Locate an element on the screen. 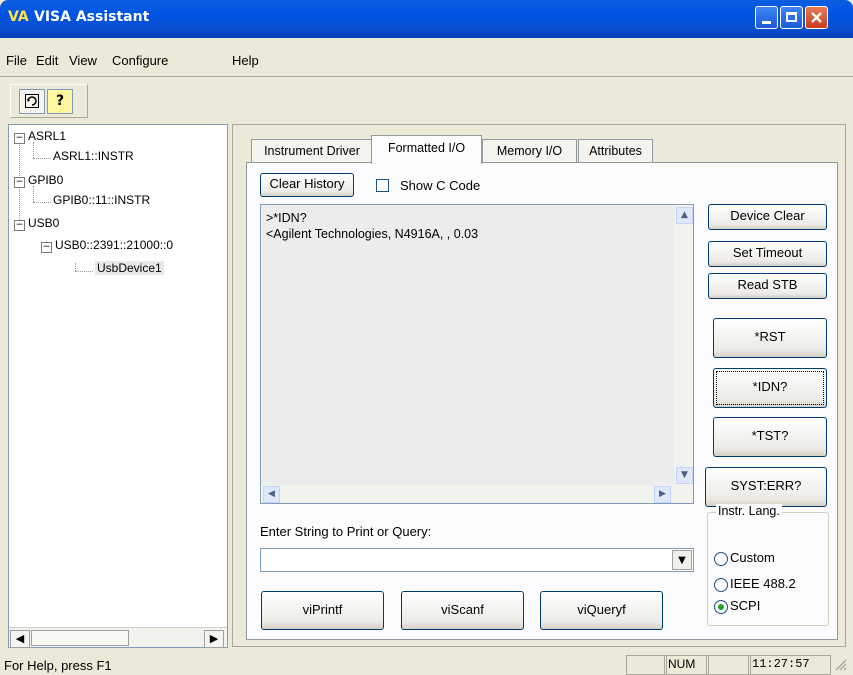 The image size is (853, 675). tree-item-asrl1: ASRL1 is located at coordinates (47, 136).